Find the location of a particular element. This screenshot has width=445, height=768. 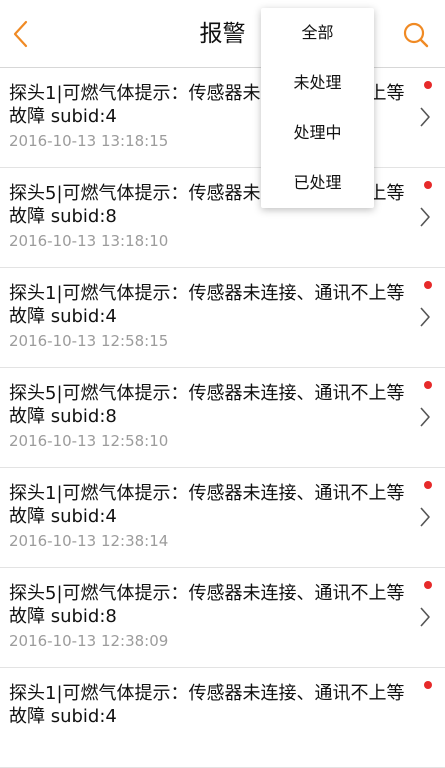

search-icon is located at coordinates (416, 35).